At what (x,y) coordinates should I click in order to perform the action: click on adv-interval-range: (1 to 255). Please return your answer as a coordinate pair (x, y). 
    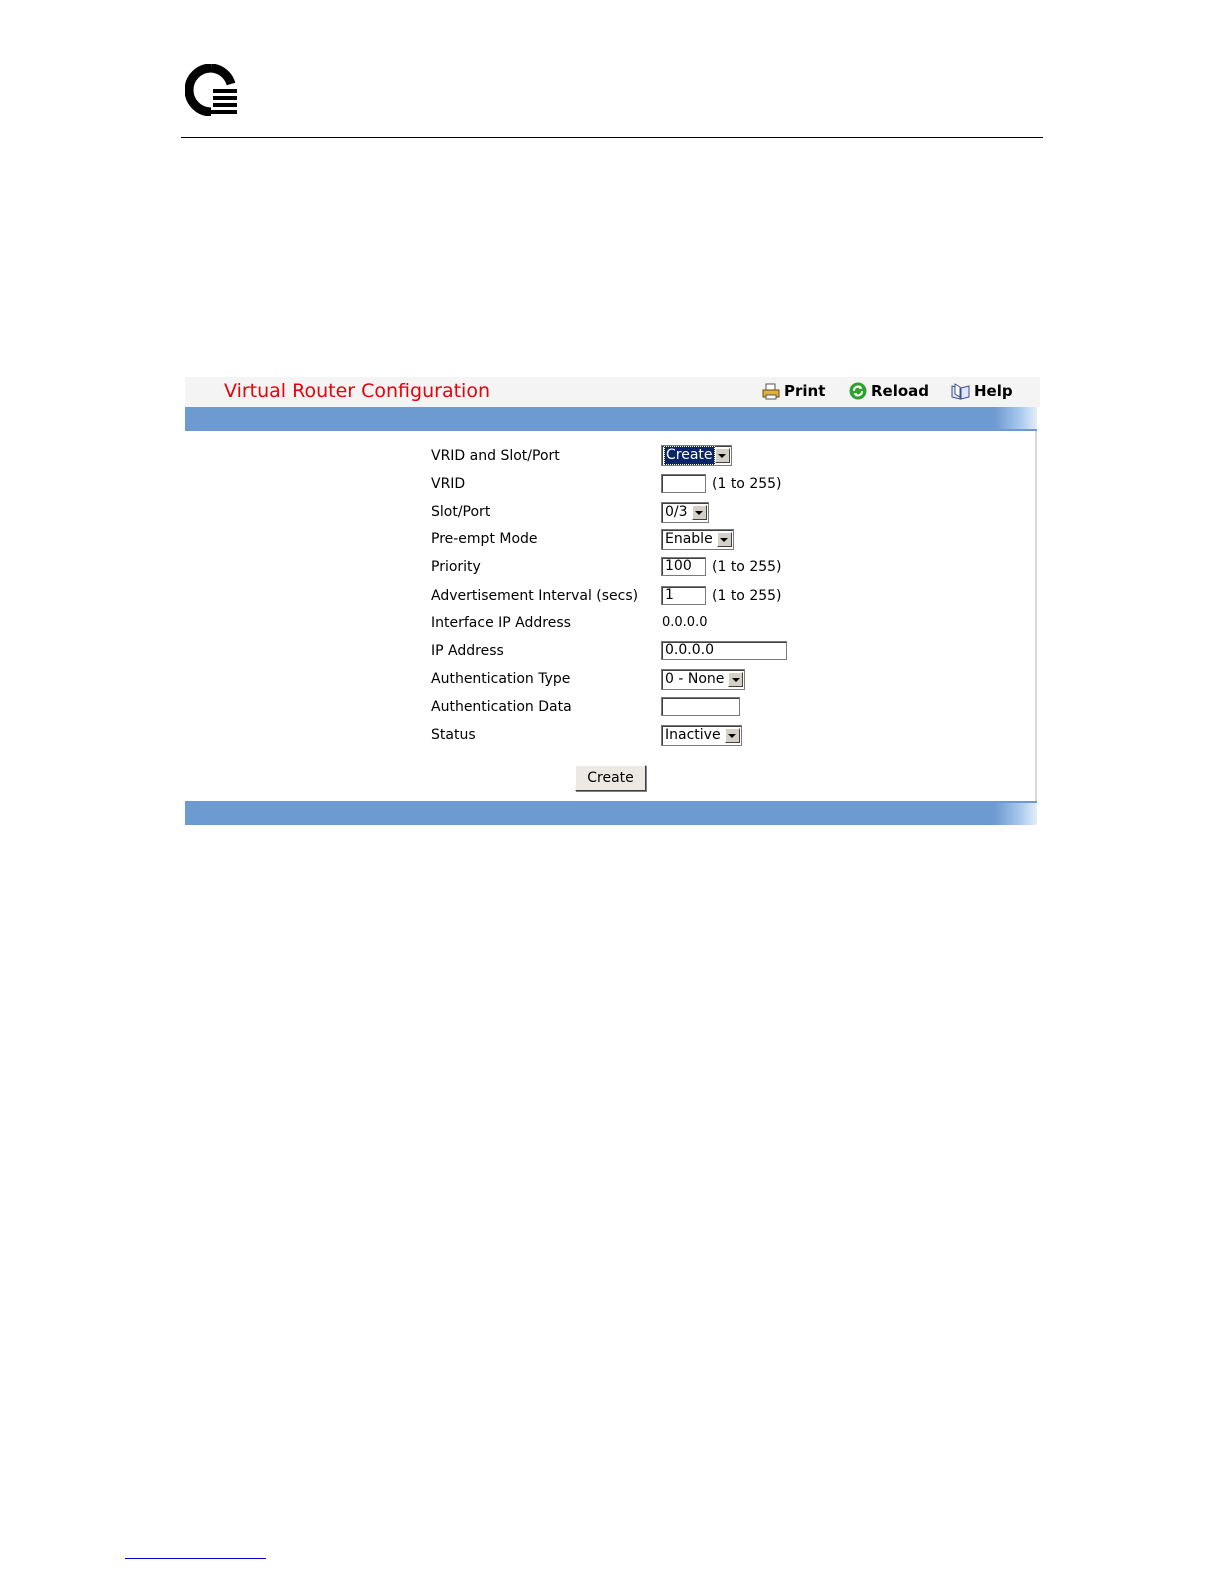
    Looking at the image, I should click on (747, 595).